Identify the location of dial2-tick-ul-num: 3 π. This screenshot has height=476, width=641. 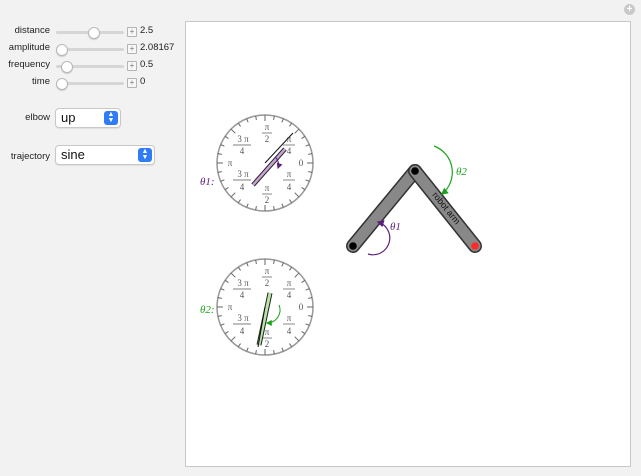
(243, 283).